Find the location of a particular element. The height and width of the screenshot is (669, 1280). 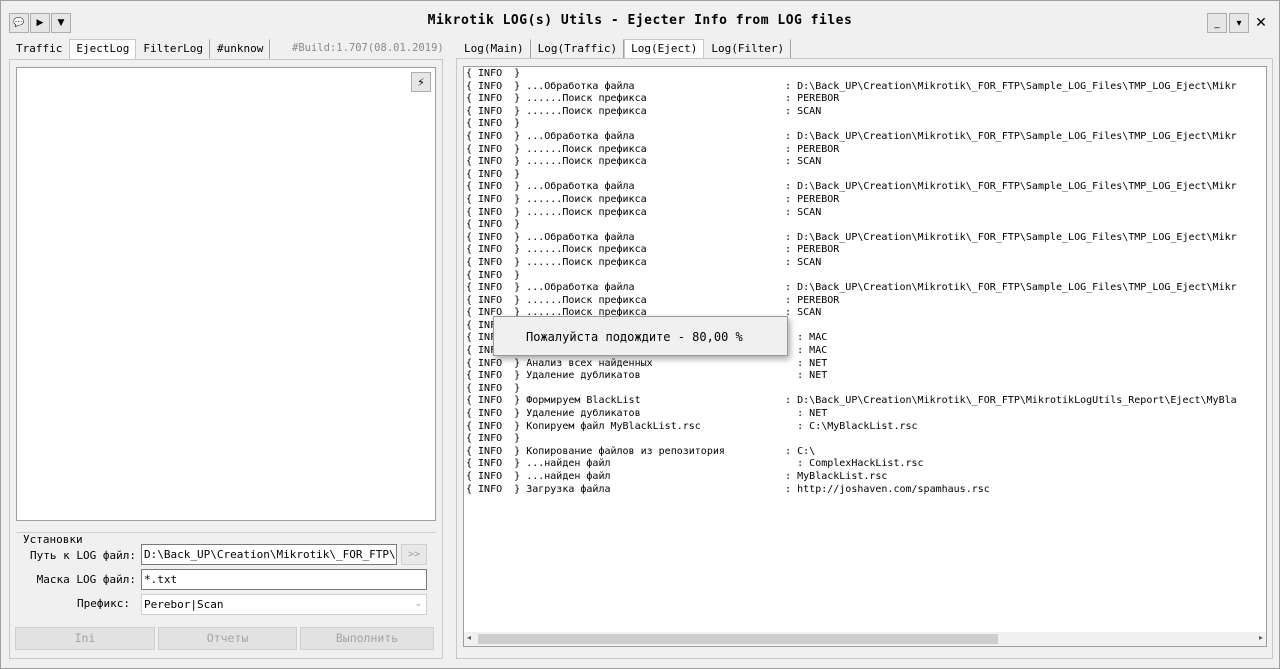

prefix-select: Perebor|Scan ⌄ is located at coordinates (284, 604).